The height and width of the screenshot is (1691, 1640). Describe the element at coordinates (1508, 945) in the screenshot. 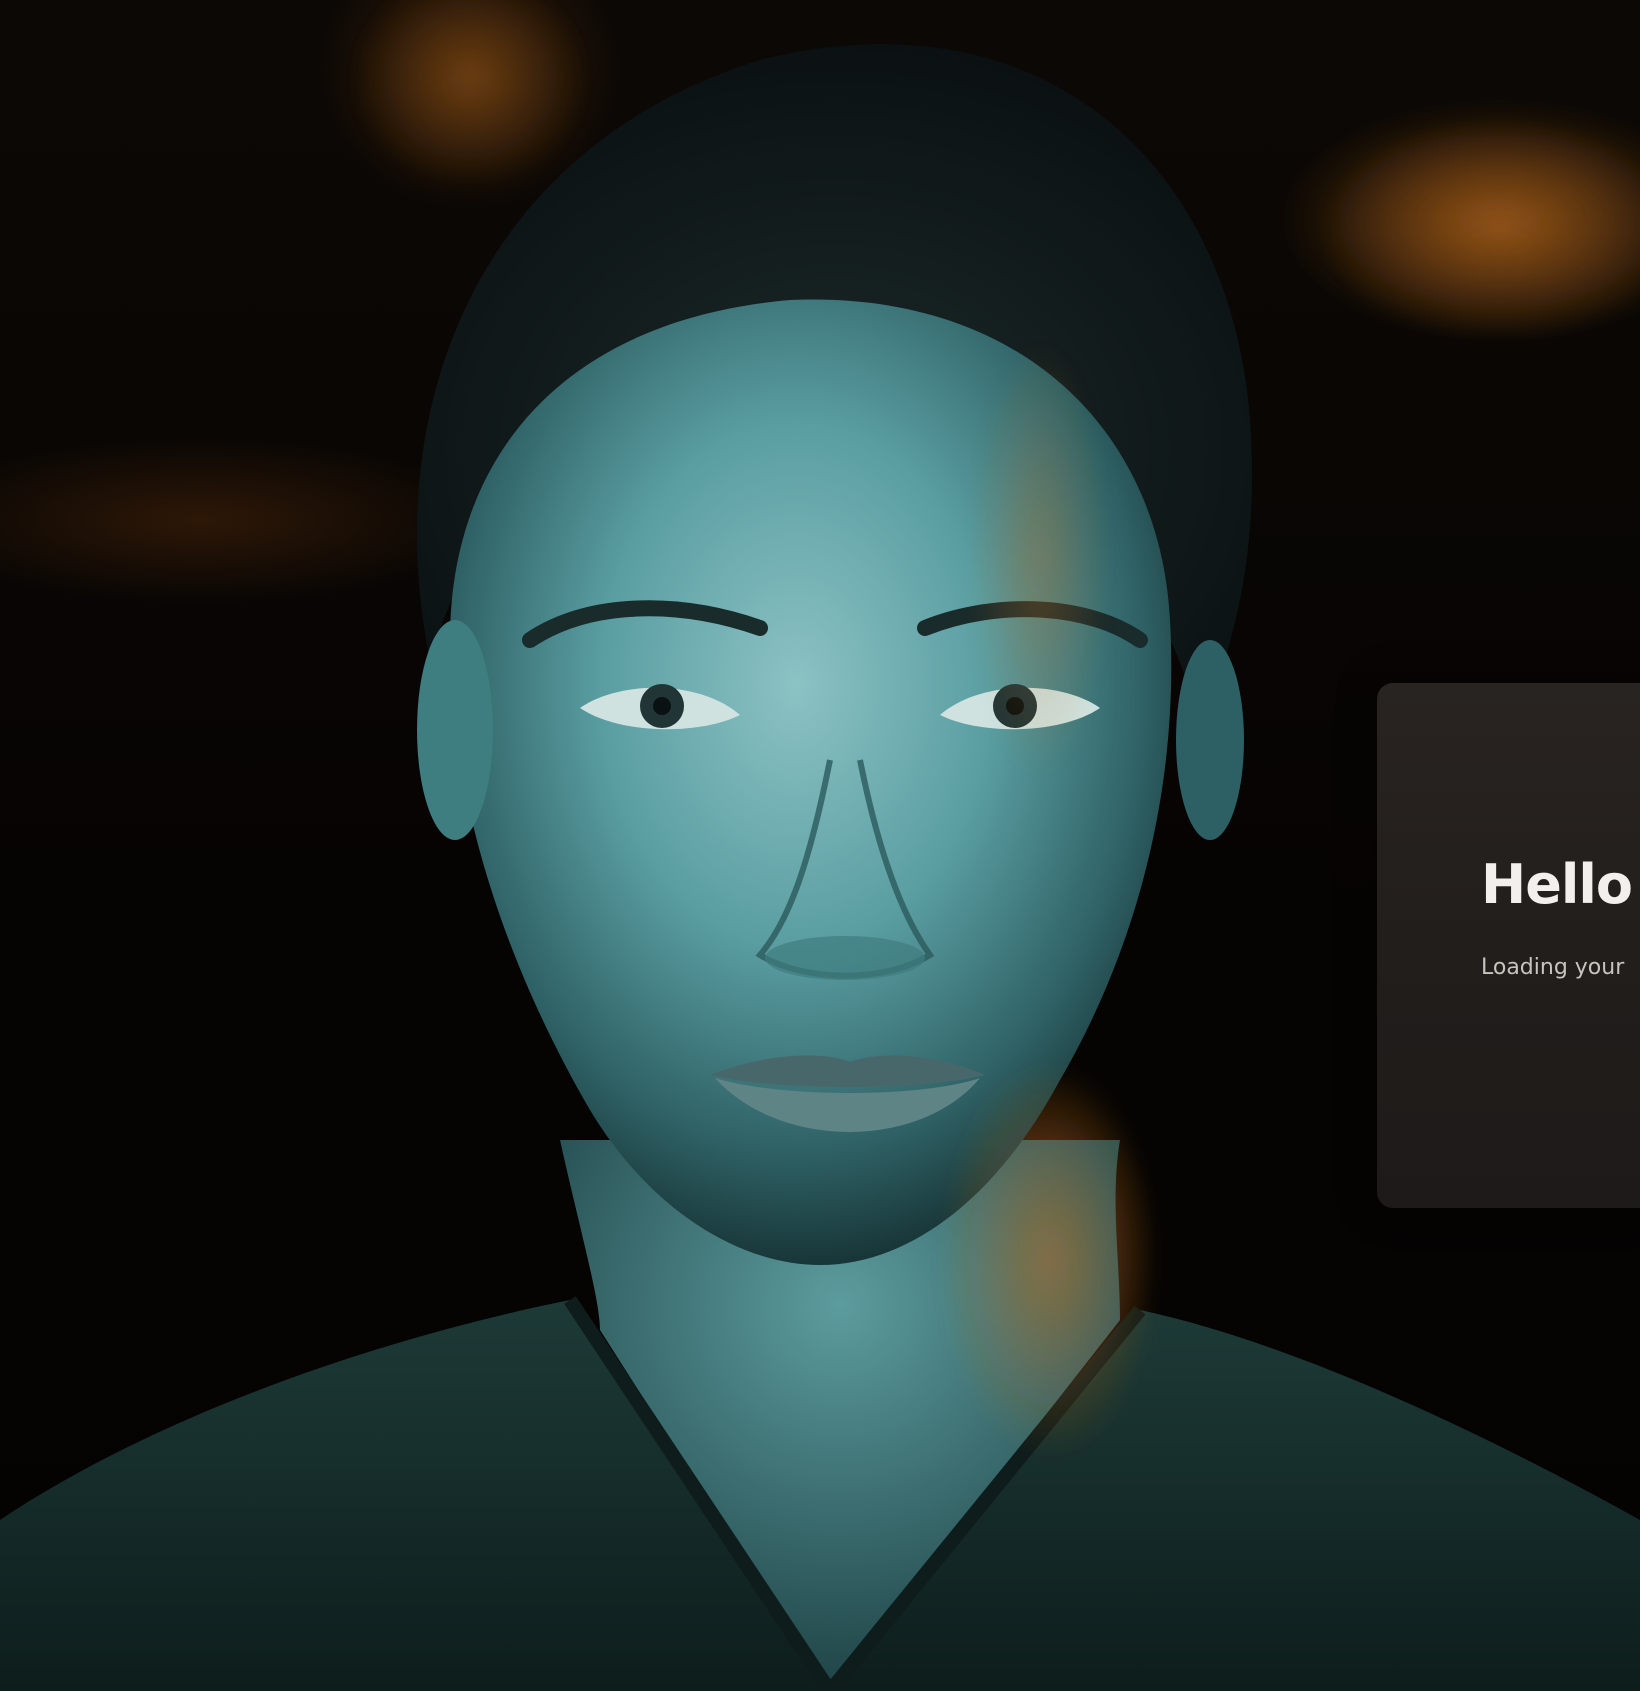

I see `welcome-card: Hello Loading your` at that location.